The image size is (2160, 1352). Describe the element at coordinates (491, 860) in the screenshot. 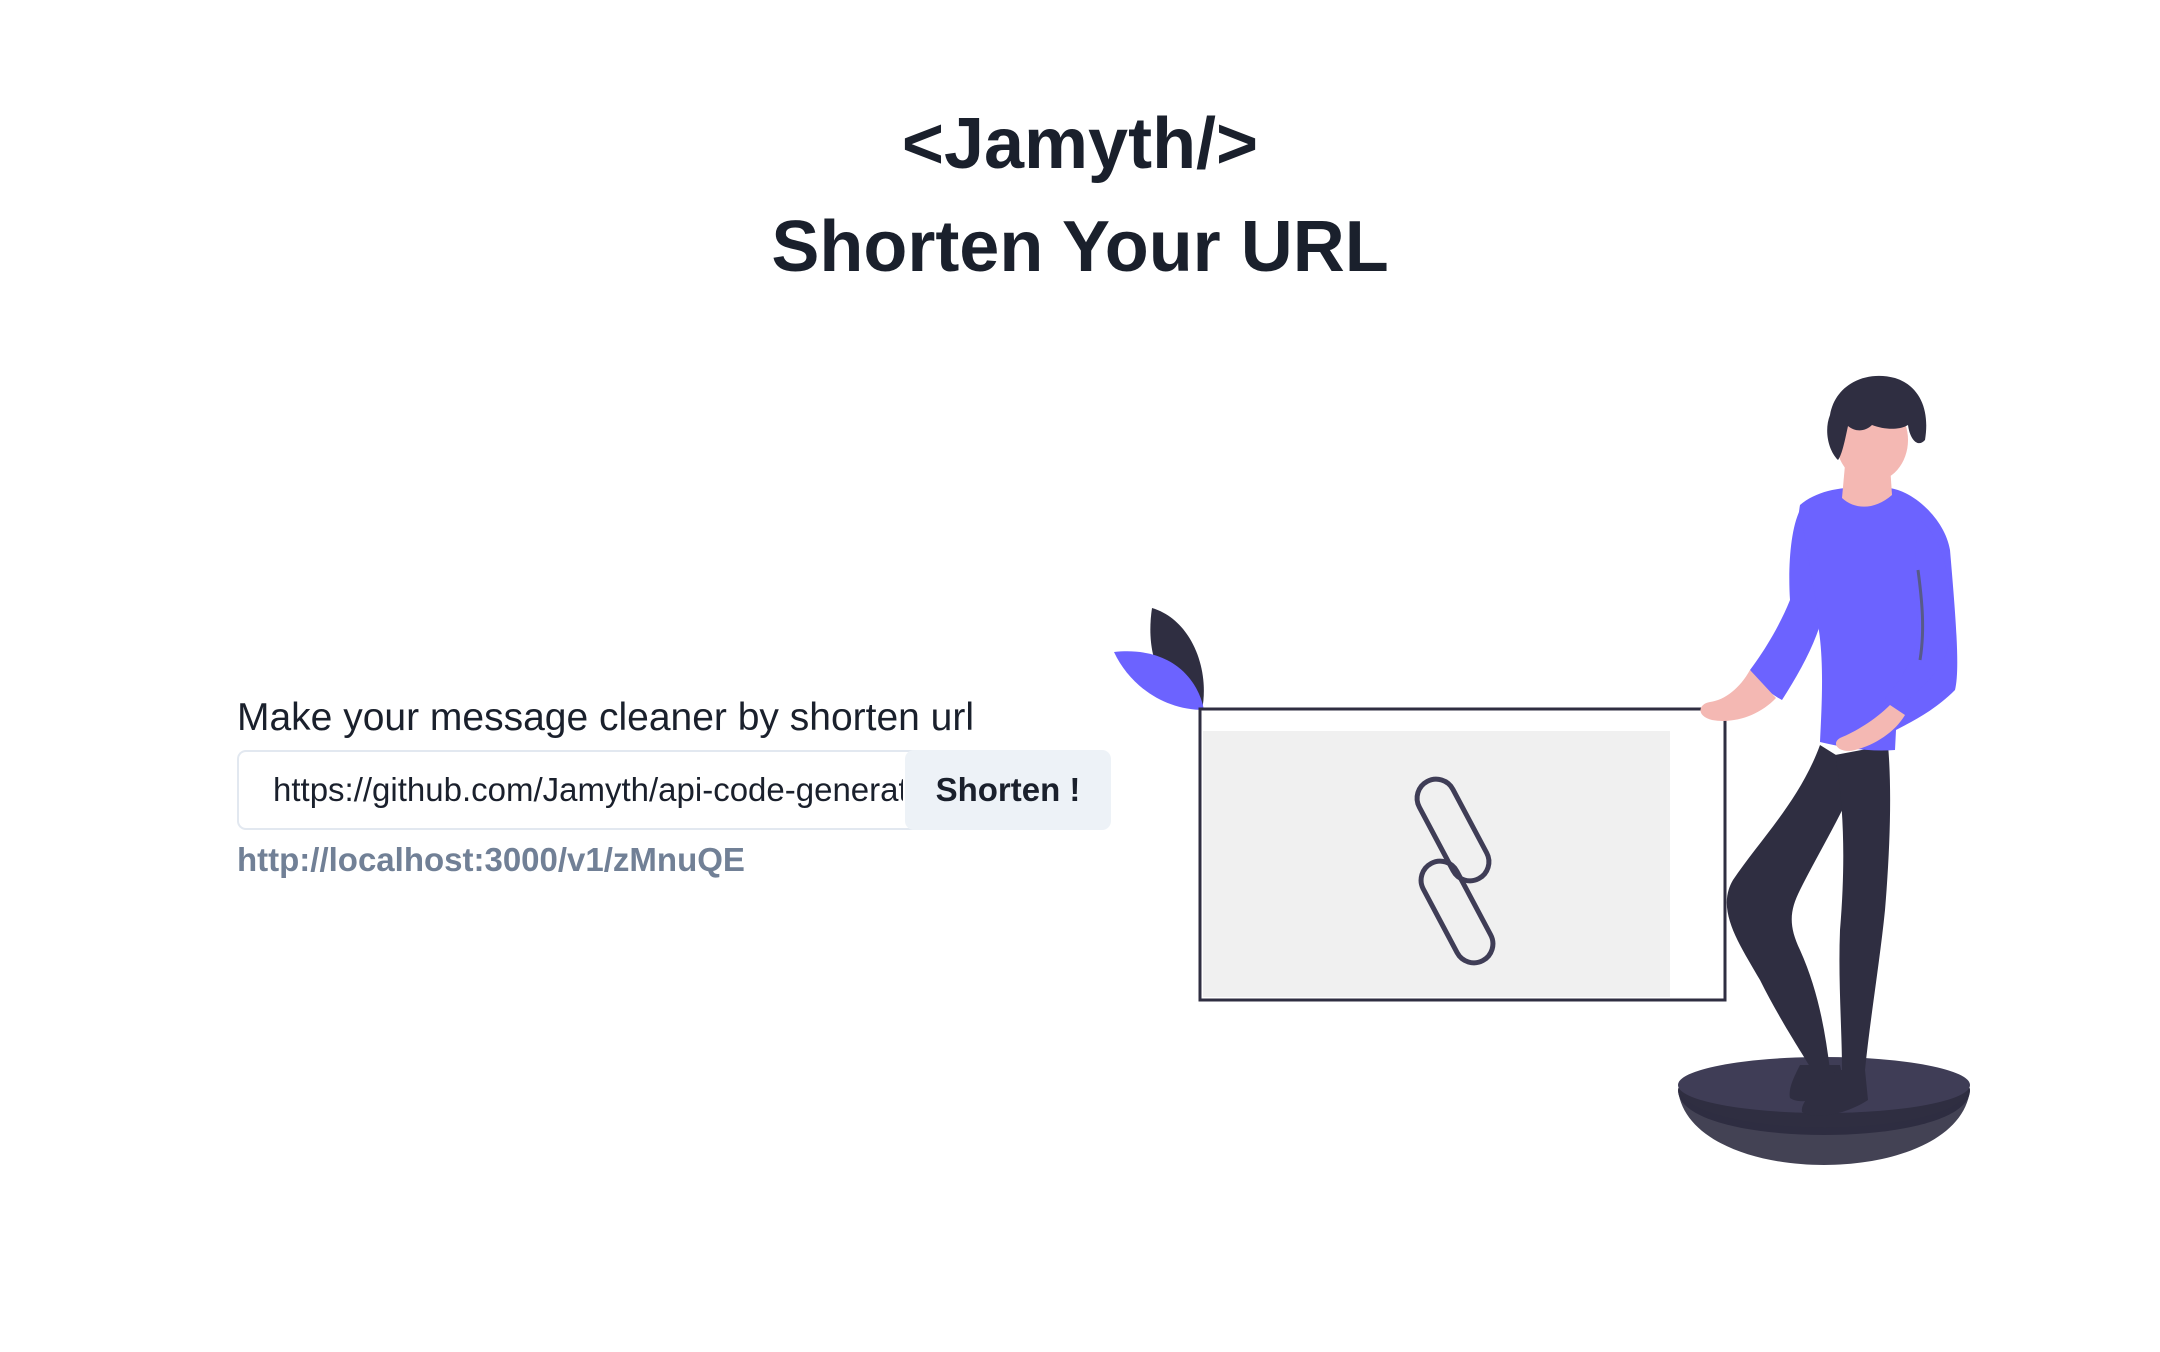

I see `short-url-link: http://localhost:3000/v1/zMnuQE` at that location.